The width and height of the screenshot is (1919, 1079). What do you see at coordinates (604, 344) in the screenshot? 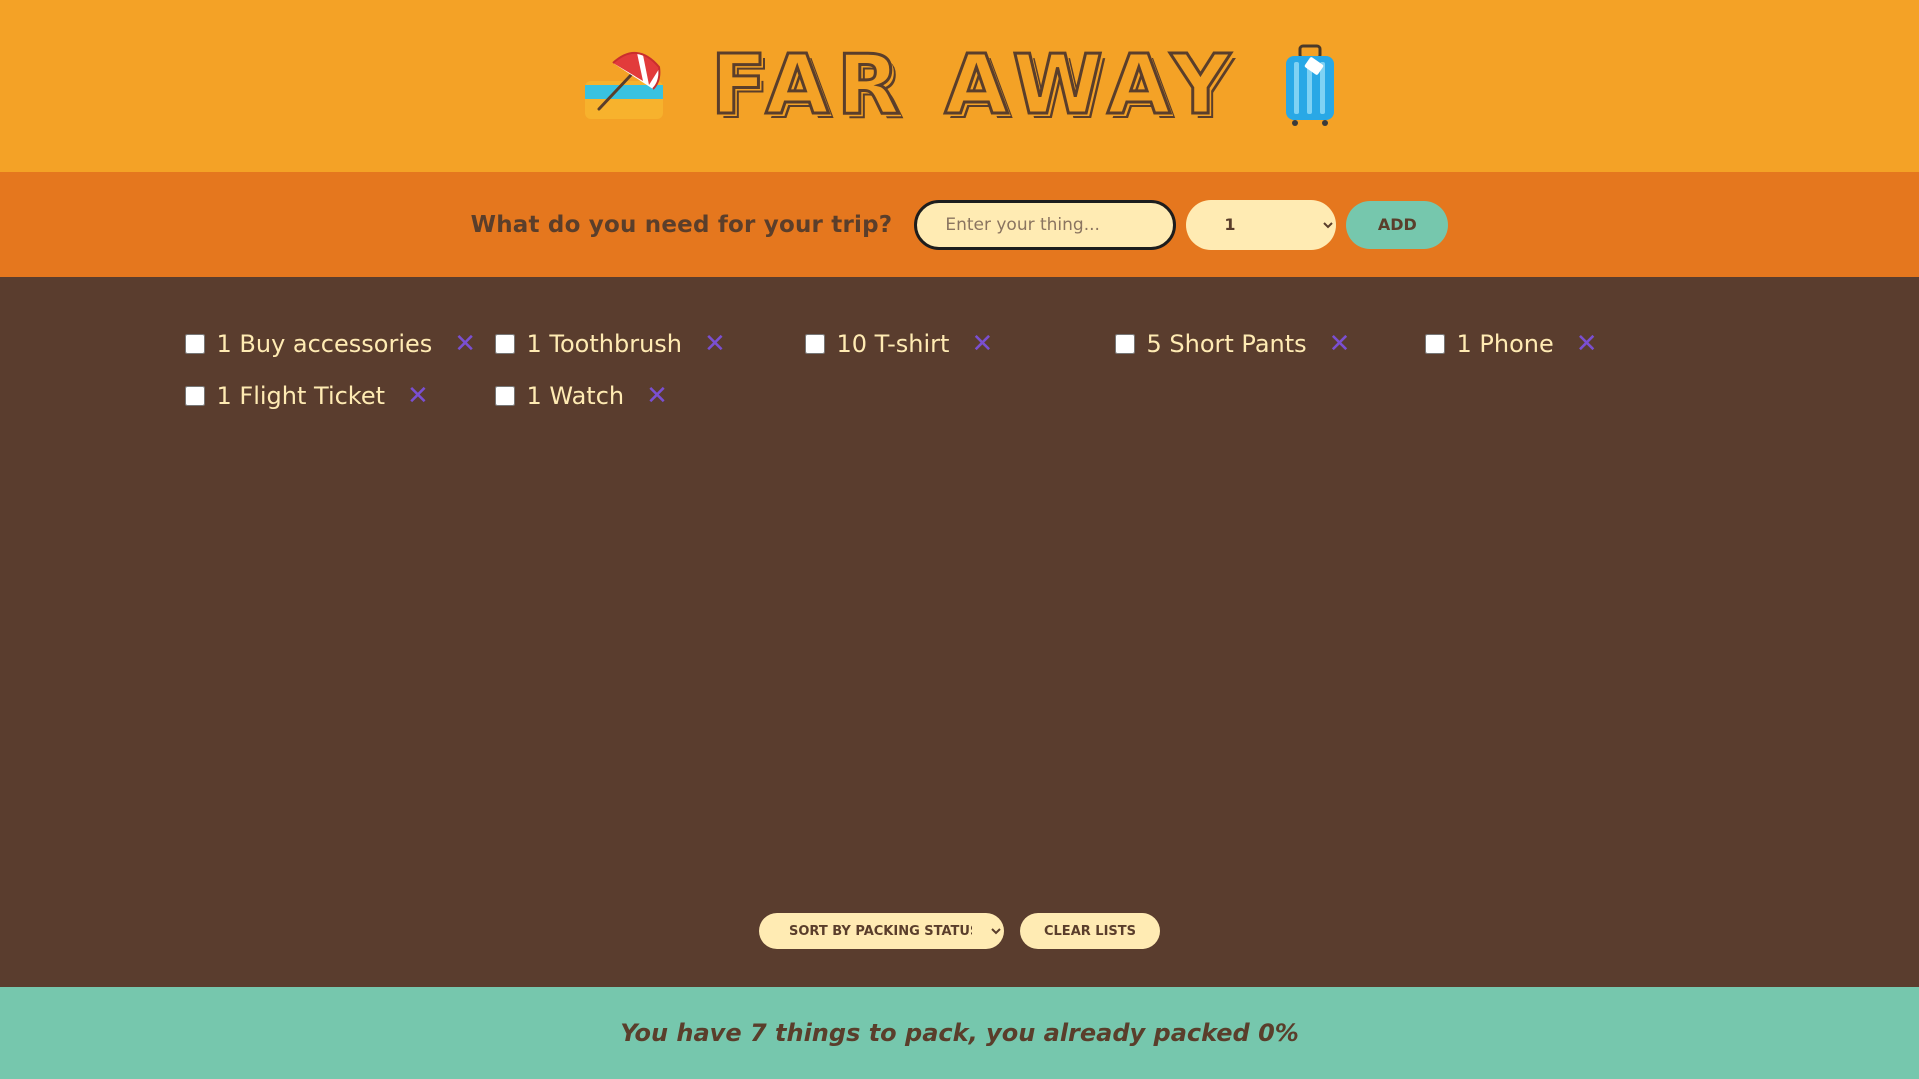
I see `item-label: 1 Toothbrush` at bounding box center [604, 344].